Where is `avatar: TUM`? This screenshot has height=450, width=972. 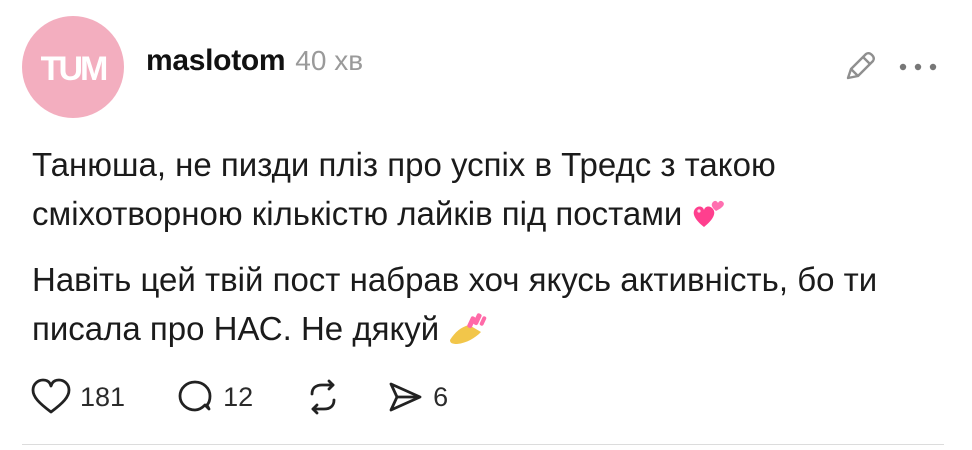
avatar: TUM is located at coordinates (73, 67).